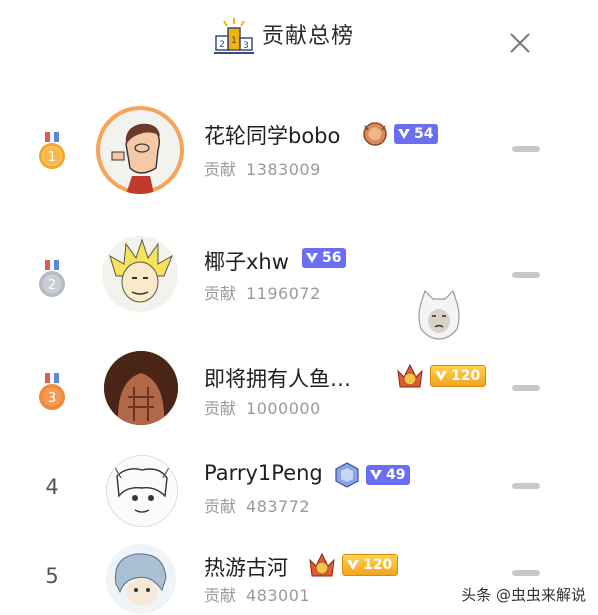 The width and height of the screenshot is (598, 615). I want to click on contribution: 贡献 483001, so click(257, 594).